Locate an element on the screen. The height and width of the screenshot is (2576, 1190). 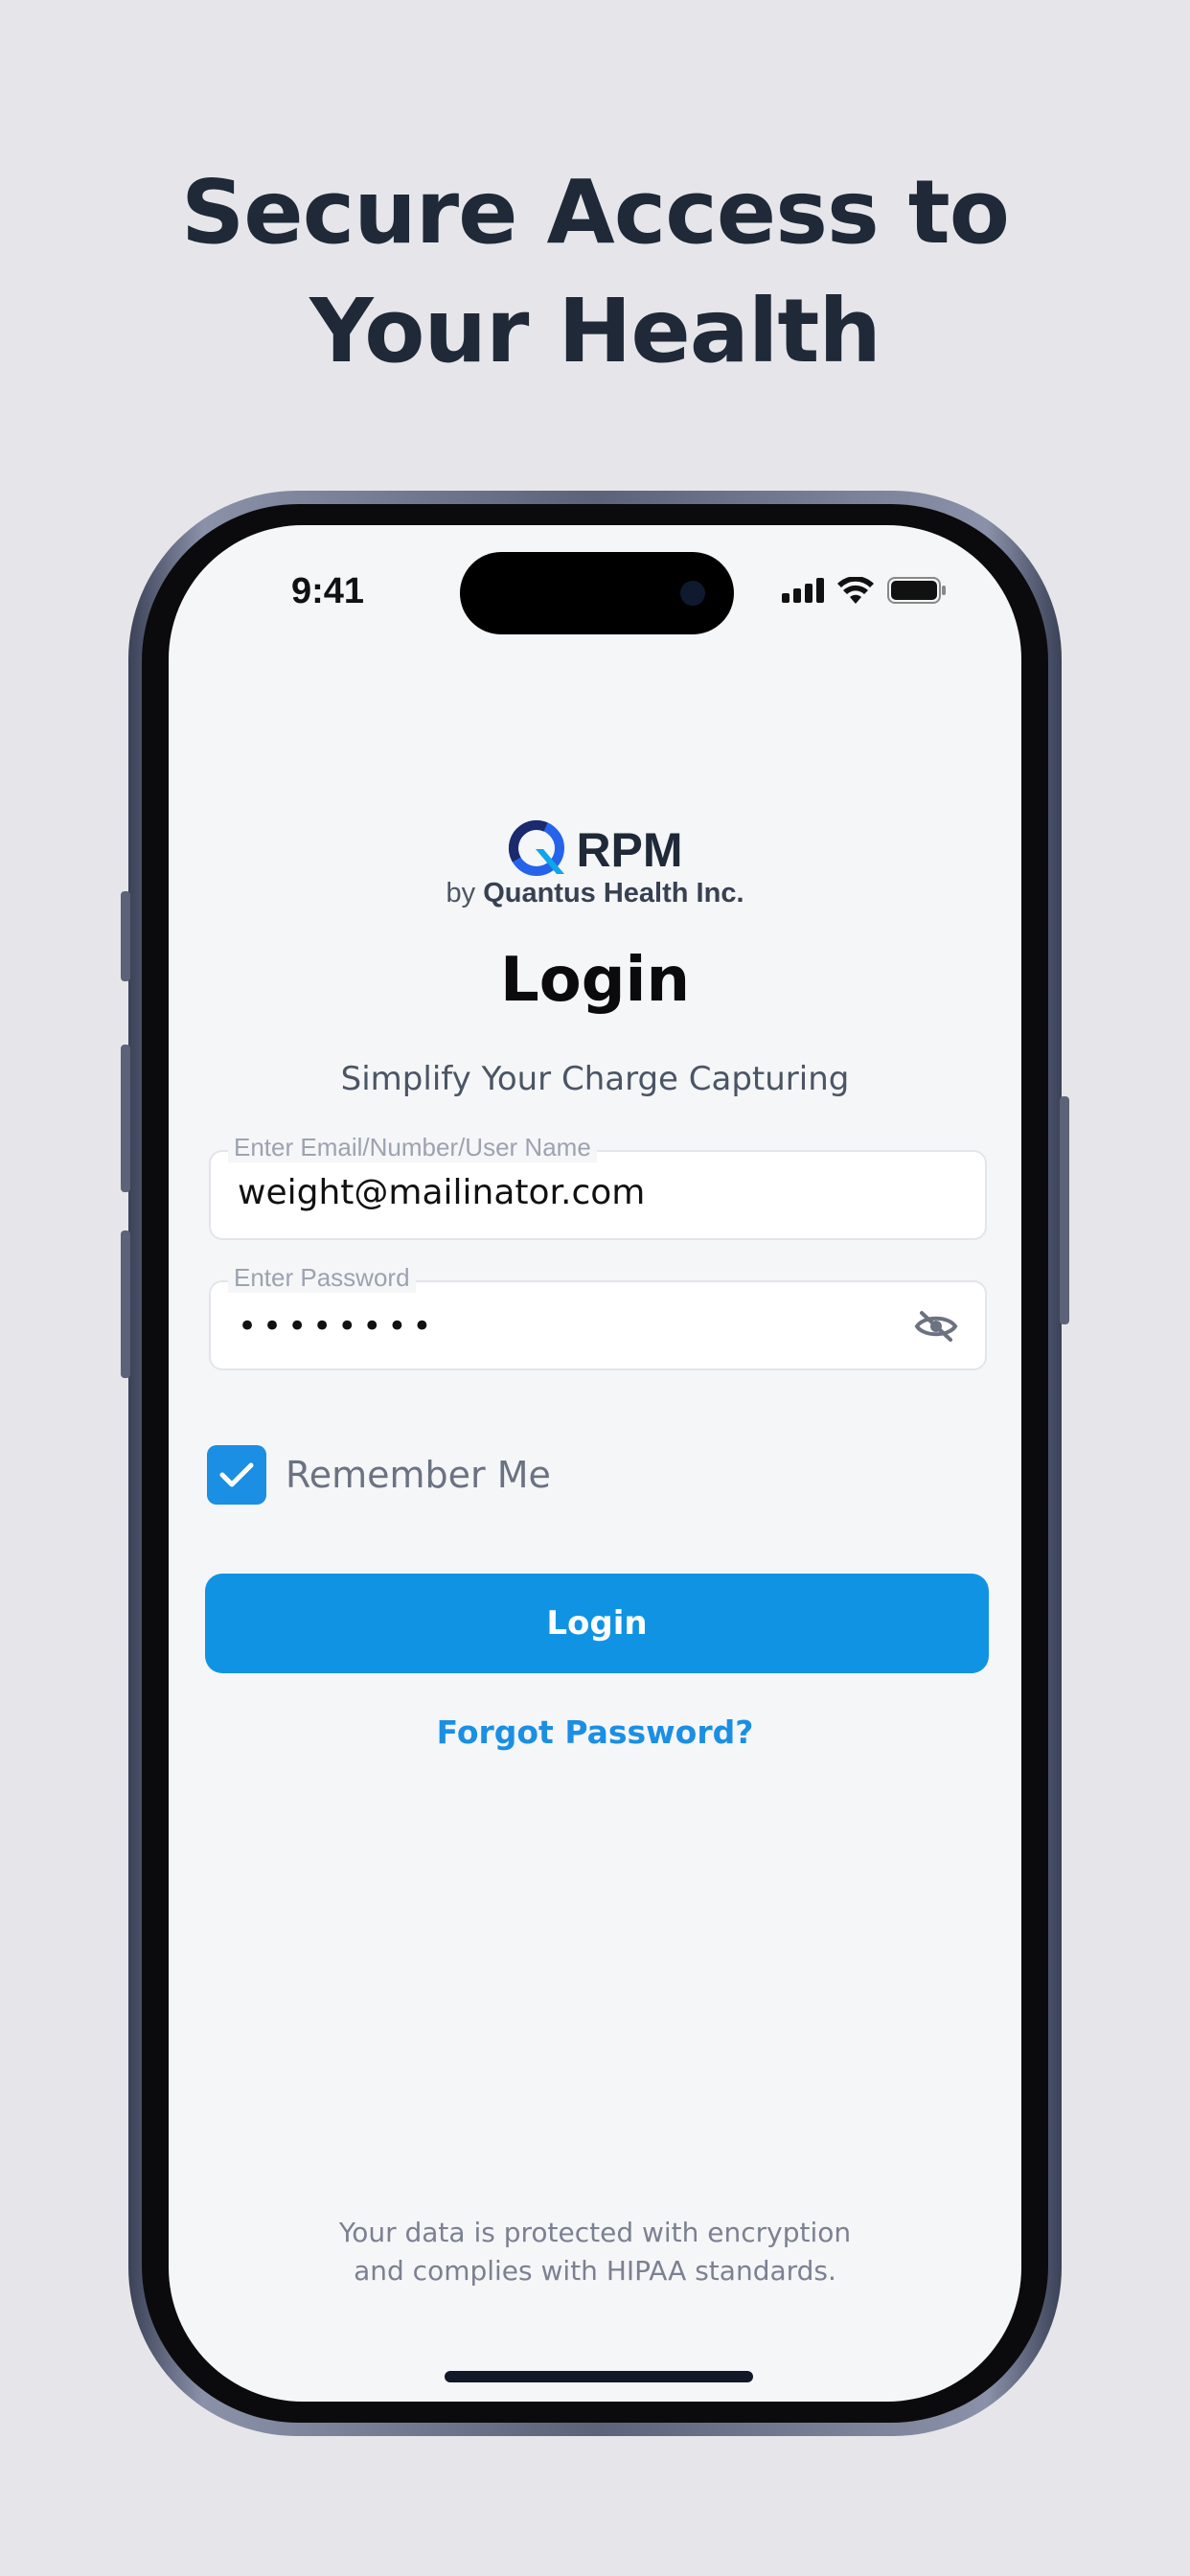
forgot-password-link: Forgot Password? is located at coordinates (595, 1732).